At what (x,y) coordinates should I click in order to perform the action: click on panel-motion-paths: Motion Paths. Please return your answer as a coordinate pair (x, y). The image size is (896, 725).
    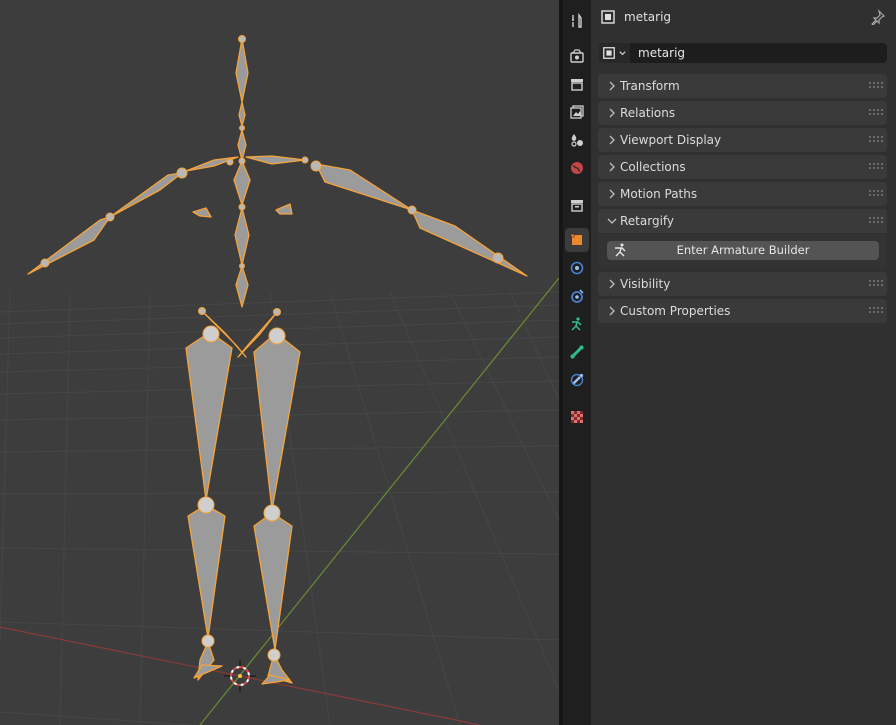
    Looking at the image, I should click on (742, 194).